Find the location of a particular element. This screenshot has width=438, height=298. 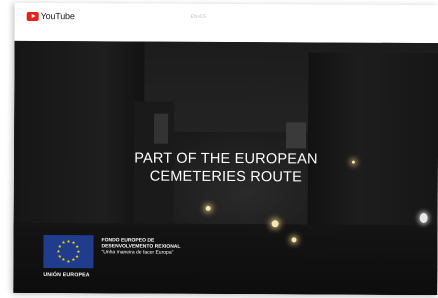

youtube-logo-text: YouTube is located at coordinates (57, 16).